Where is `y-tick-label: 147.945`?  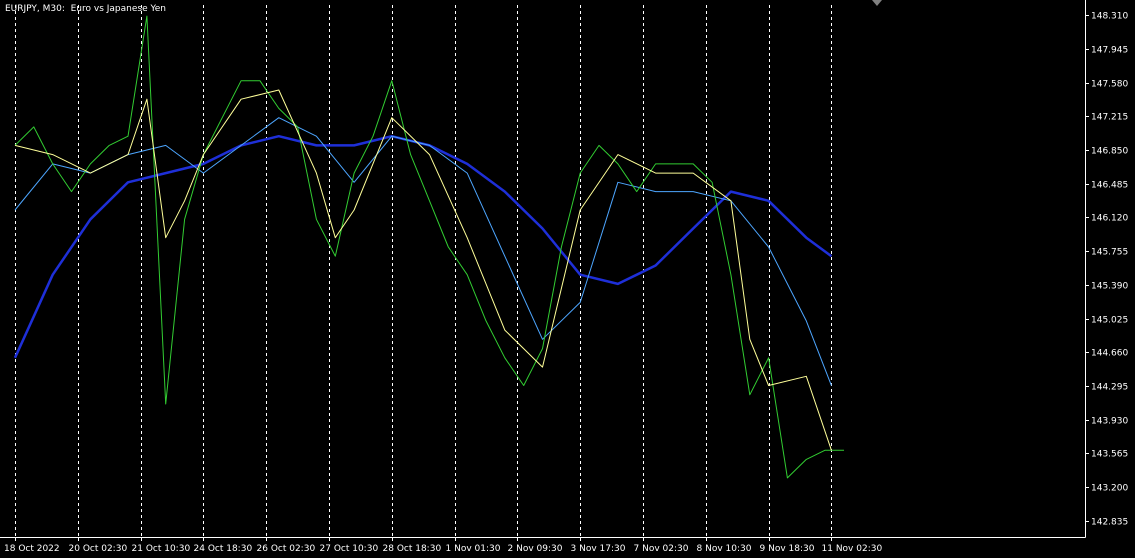
y-tick-label: 147.945 is located at coordinates (1109, 51).